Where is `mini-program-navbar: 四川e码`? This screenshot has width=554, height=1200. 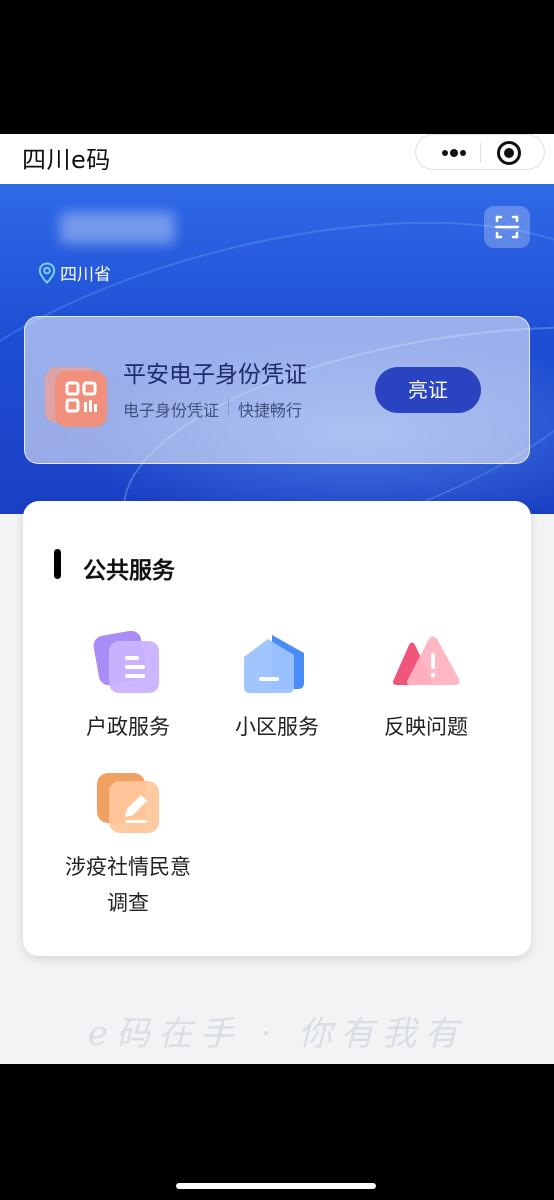
mini-program-navbar: 四川e码 is located at coordinates (277, 159).